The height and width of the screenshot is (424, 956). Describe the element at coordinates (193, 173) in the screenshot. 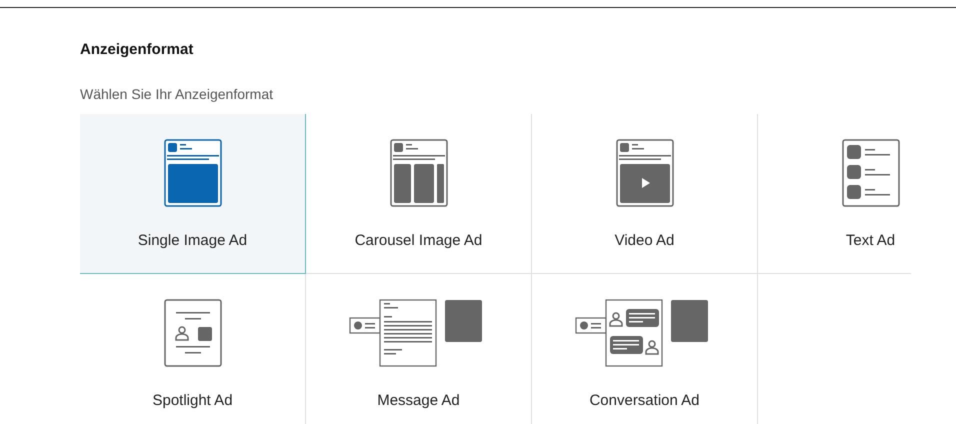

I see `single-image-ad-icon` at that location.